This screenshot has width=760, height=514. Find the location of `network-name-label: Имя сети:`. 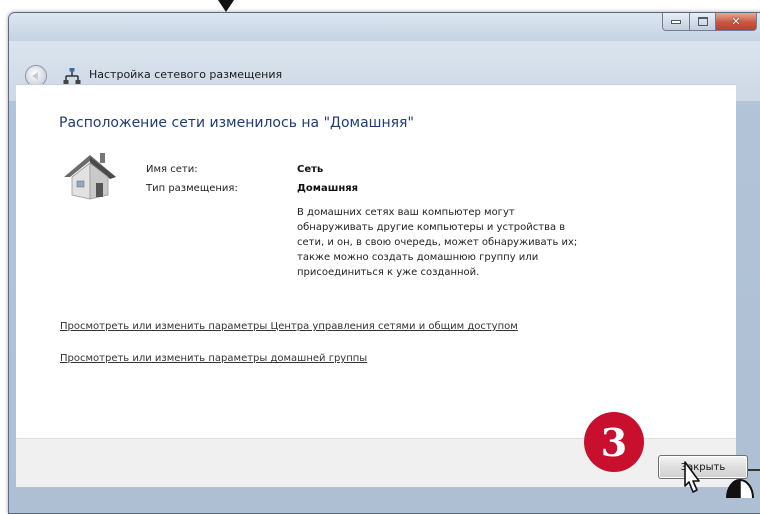

network-name-label: Имя сети: is located at coordinates (172, 169).